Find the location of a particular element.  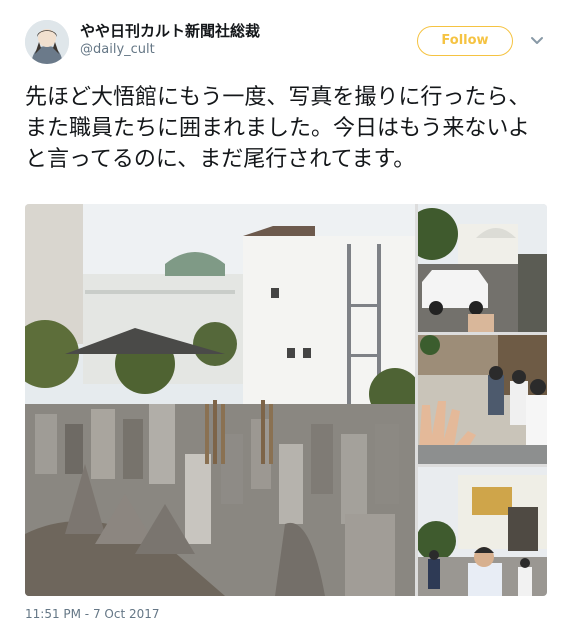

follow-button: Follow is located at coordinates (465, 41).